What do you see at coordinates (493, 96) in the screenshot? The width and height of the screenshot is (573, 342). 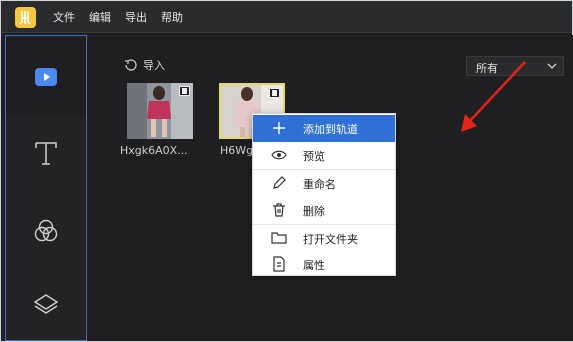 I see `annotation-arrow` at bounding box center [493, 96].